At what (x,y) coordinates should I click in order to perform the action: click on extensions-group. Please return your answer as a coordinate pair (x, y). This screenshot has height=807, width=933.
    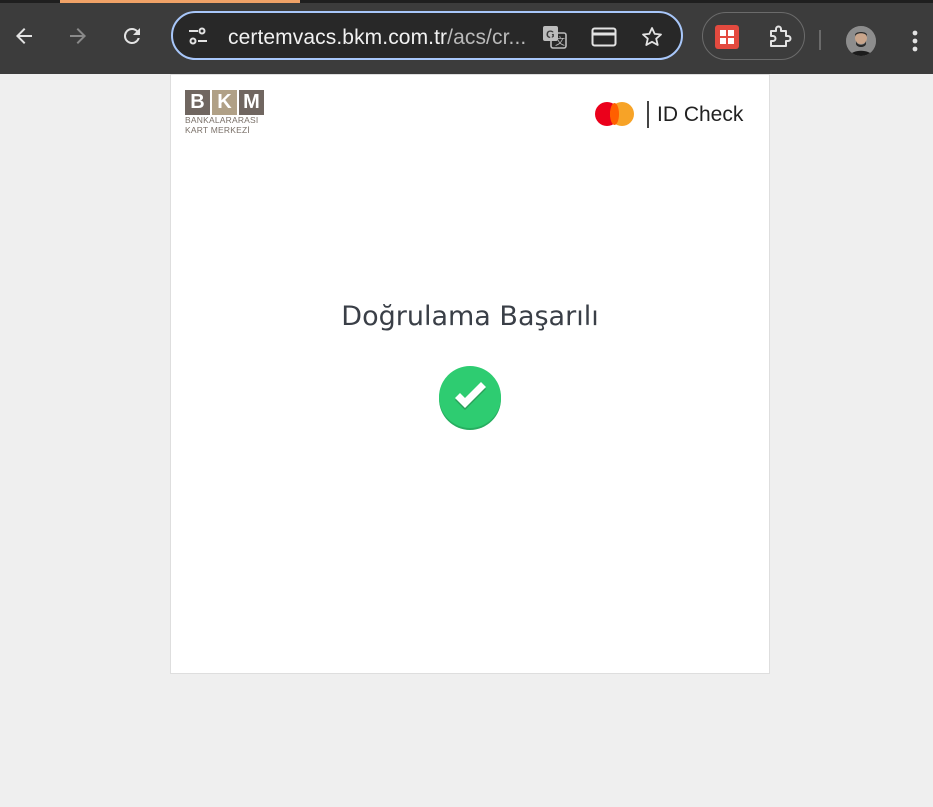
    Looking at the image, I should click on (753, 36).